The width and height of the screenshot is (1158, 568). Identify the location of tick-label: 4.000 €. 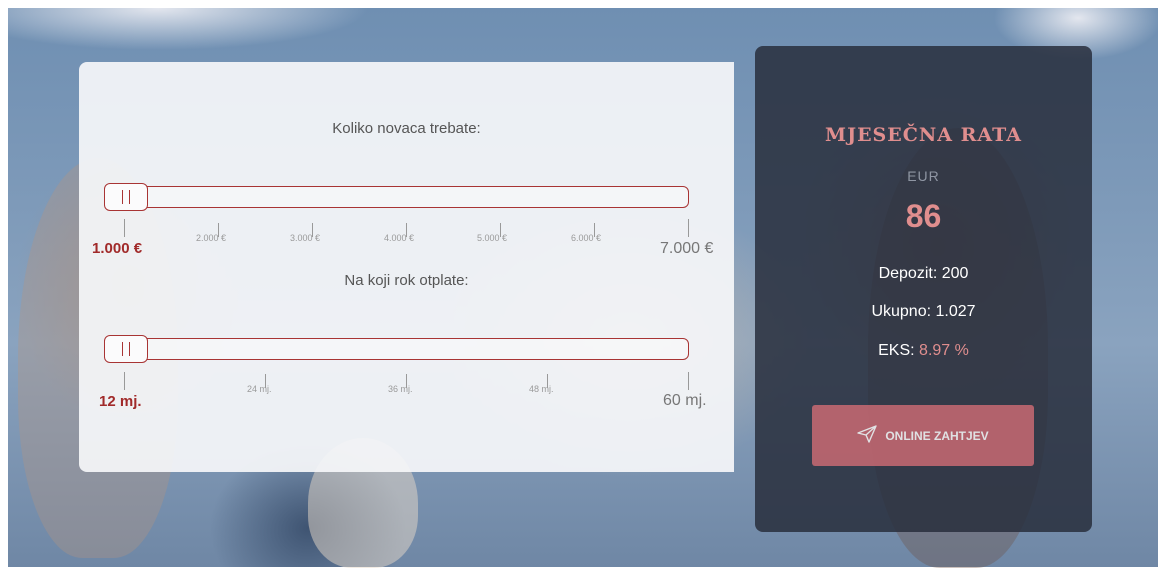
(399, 238).